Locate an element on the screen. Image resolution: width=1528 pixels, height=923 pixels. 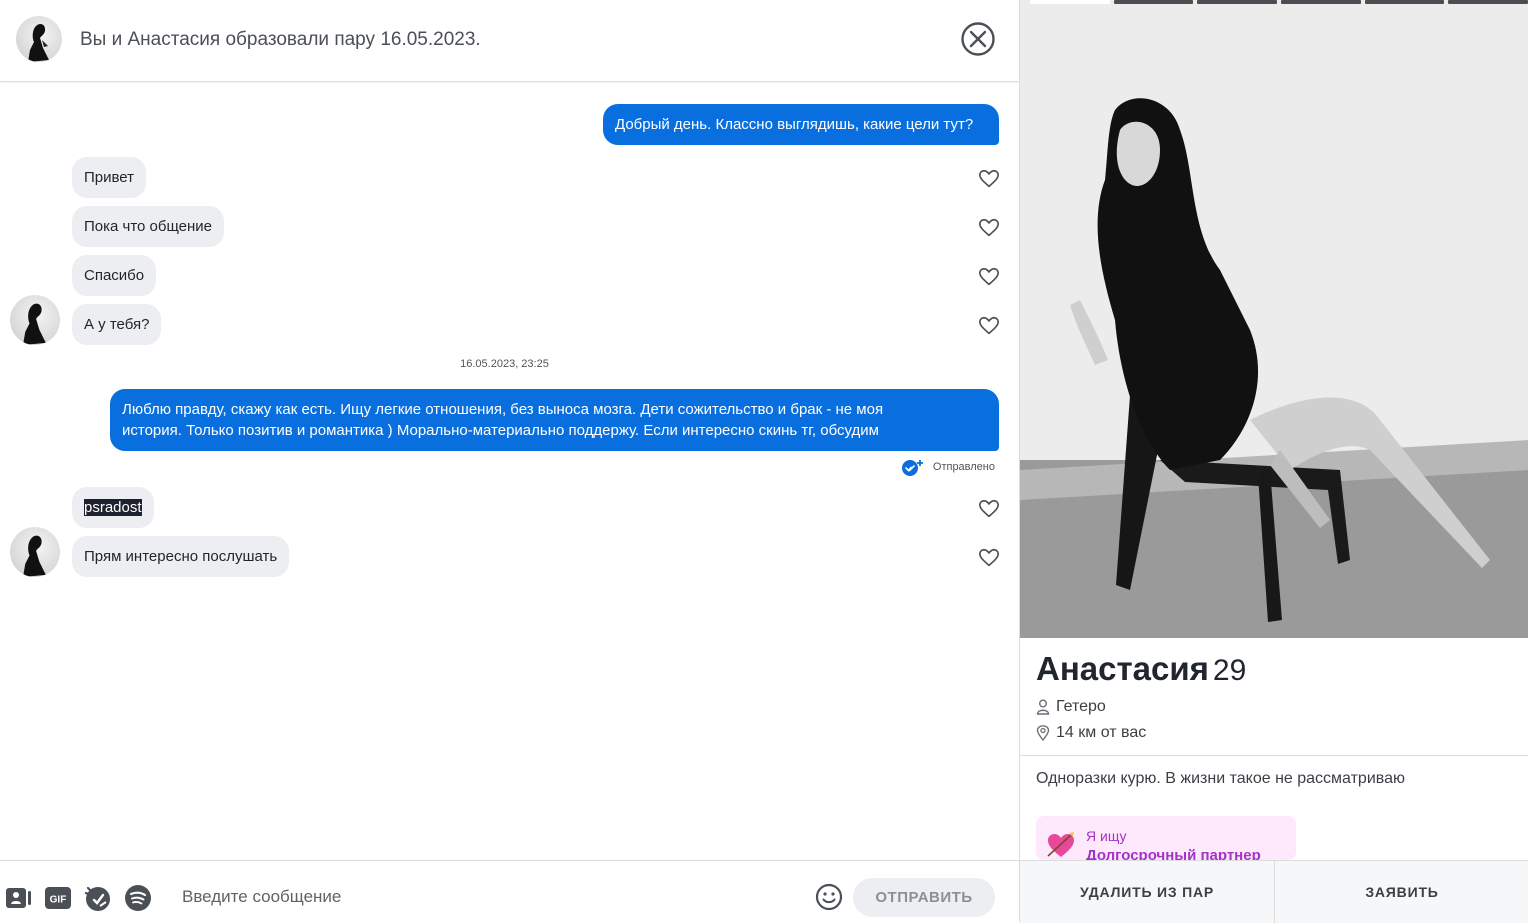
orientation-row: Гетеро is located at coordinates (1071, 707).